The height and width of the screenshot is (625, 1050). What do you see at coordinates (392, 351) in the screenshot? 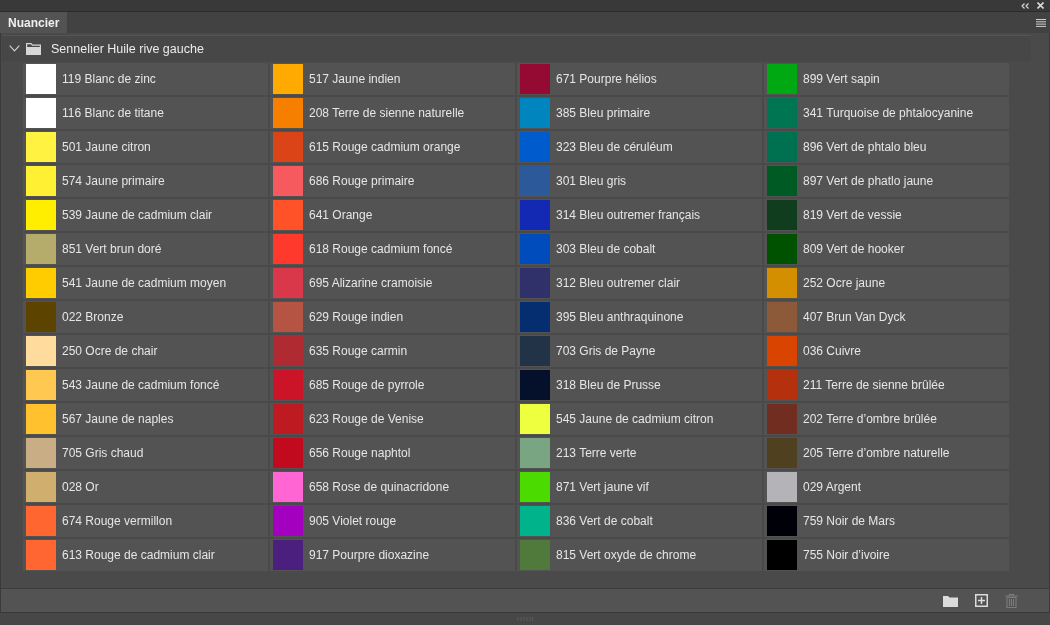
I see `swatch-item: 635 Rouge carmin` at bounding box center [392, 351].